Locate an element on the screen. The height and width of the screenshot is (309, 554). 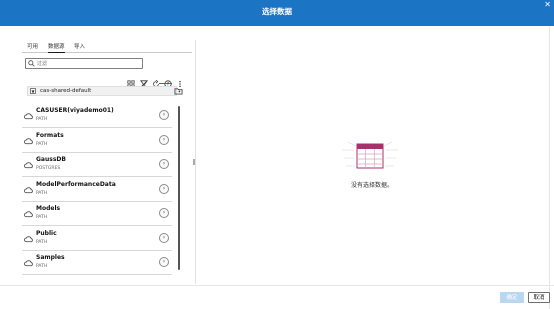
filter-field is located at coordinates (84, 63).